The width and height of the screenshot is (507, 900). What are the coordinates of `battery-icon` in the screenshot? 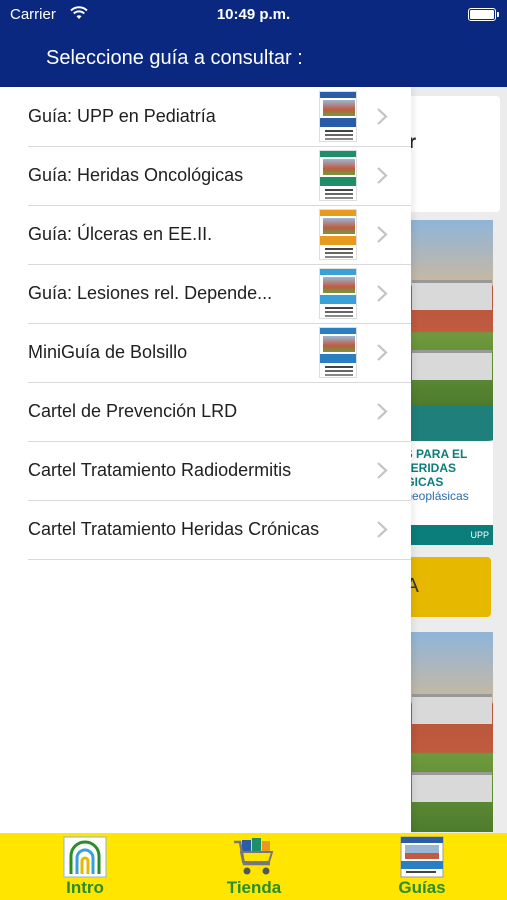 It's located at (483, 14).